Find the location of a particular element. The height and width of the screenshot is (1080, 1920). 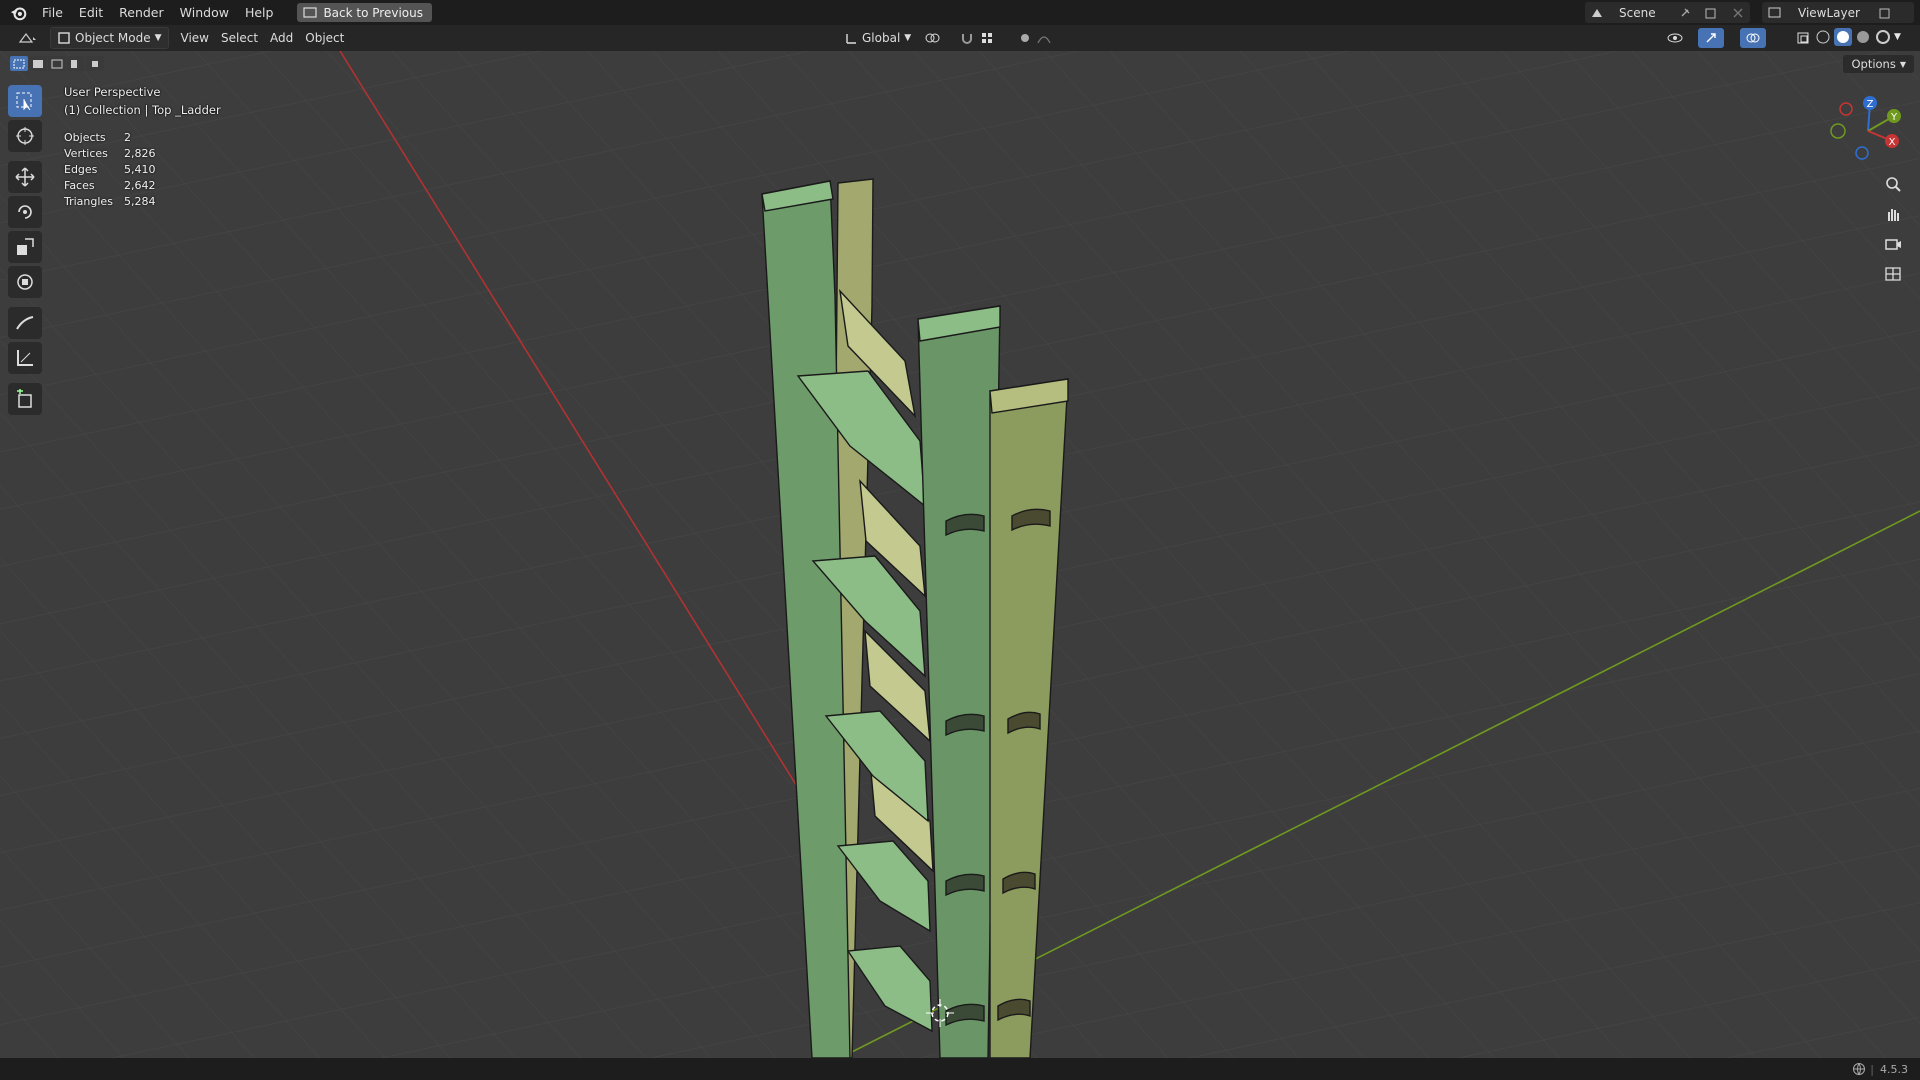

scene-icon is located at coordinates (1597, 12).